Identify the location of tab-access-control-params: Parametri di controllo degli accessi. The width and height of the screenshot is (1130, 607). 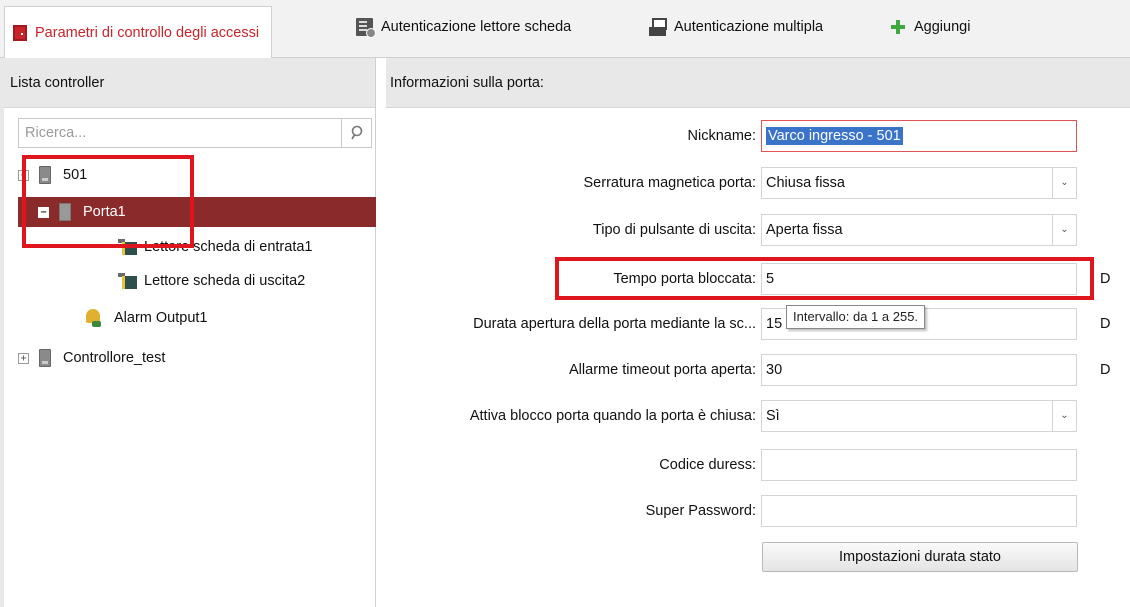
(138, 32).